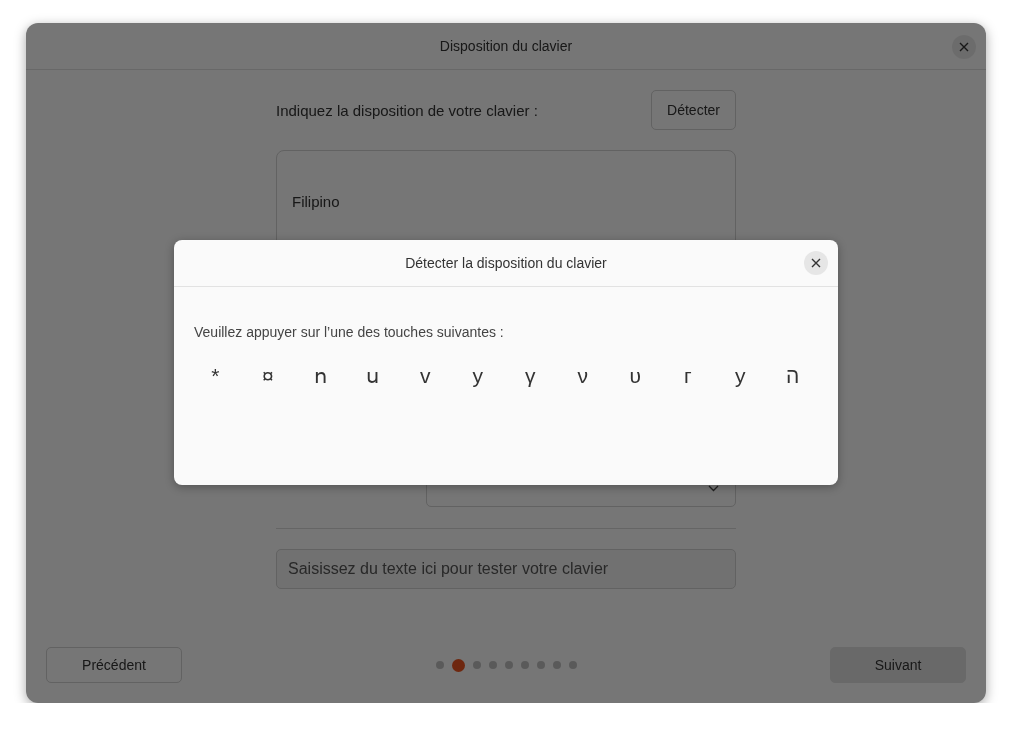  Describe the element at coordinates (530, 376) in the screenshot. I see `key-character: γ` at that location.